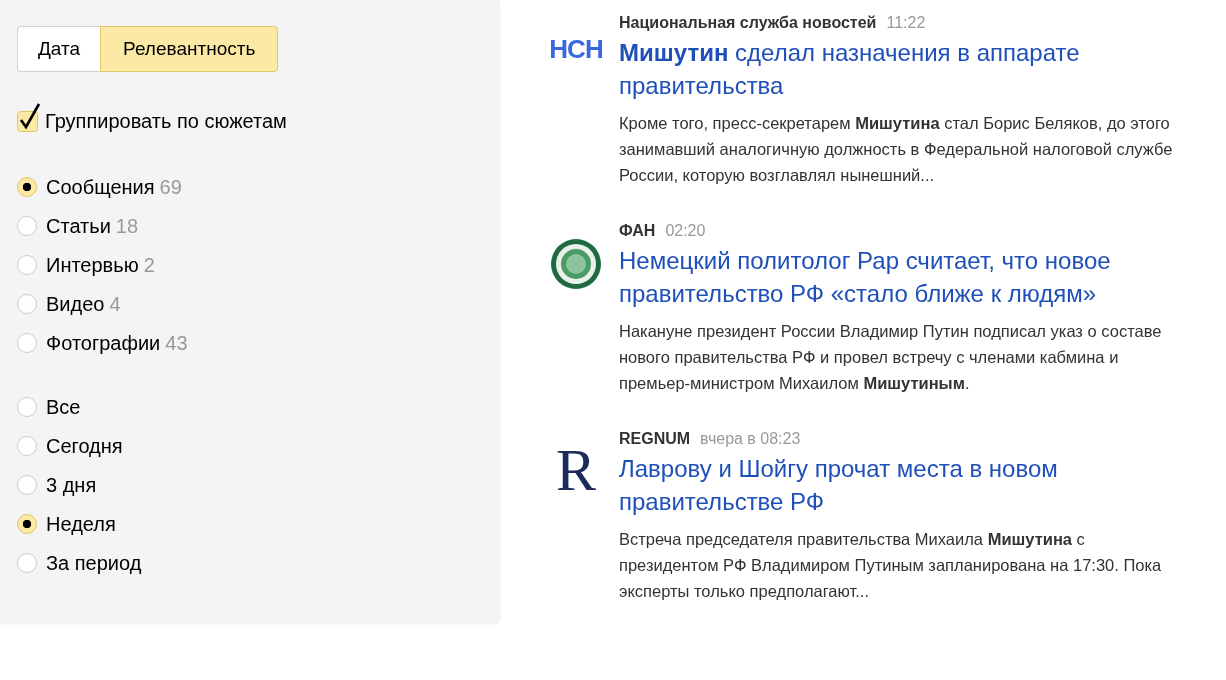  I want to click on headline-link: Лаврову и Шойгу прочат места в новом правительстве РФ, so click(919, 485).